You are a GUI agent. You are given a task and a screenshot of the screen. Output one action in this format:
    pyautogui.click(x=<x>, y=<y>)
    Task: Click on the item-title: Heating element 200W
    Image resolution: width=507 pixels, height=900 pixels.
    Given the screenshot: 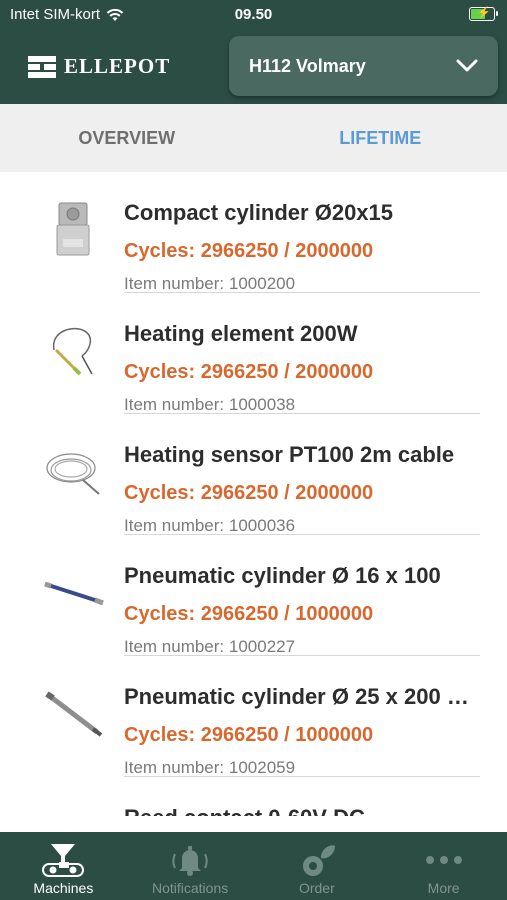 What is the action you would take?
    pyautogui.click(x=241, y=333)
    